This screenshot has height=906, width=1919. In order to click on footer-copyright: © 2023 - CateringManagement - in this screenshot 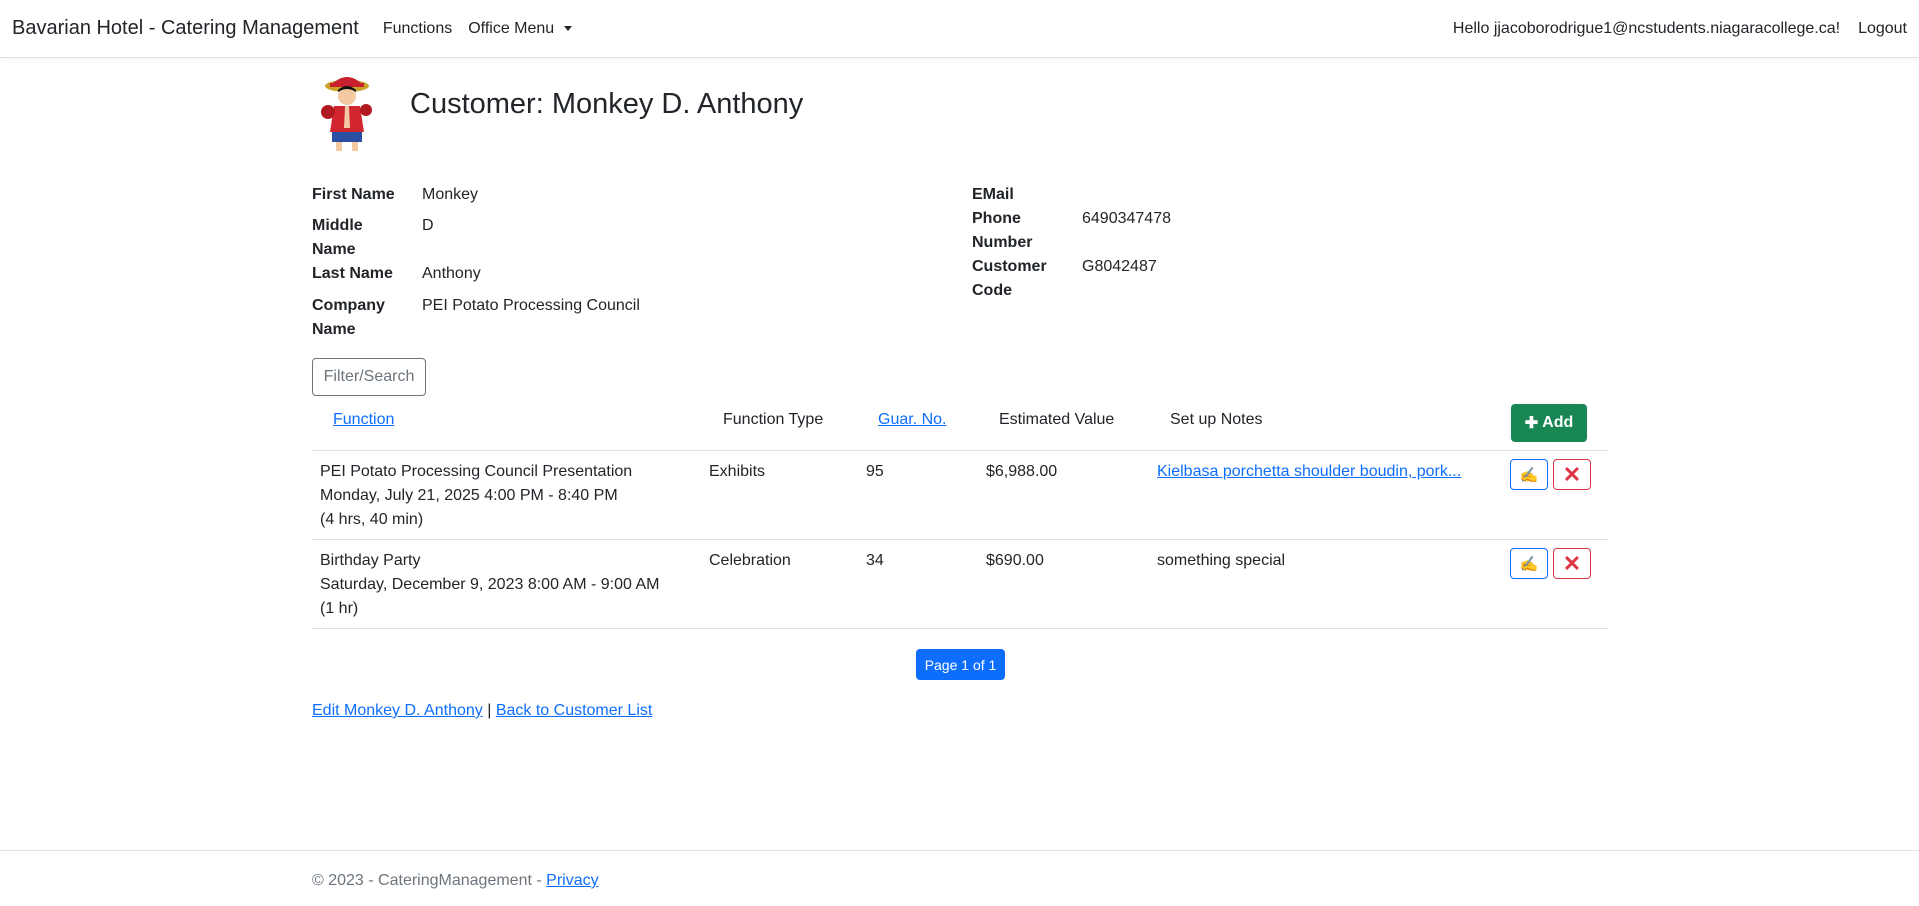, I will do `click(429, 880)`.